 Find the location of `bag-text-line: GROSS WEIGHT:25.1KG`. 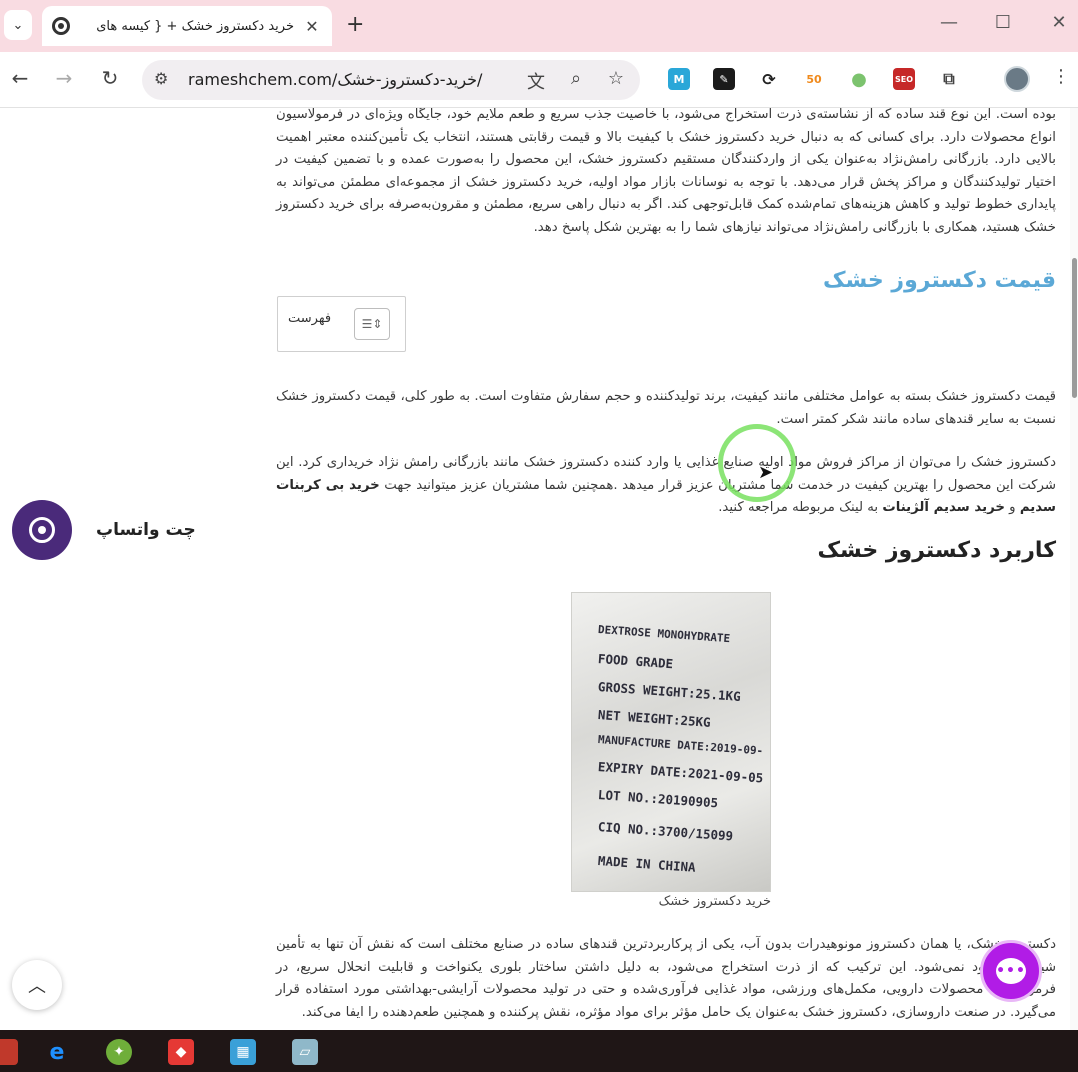

bag-text-line: GROSS WEIGHT:25.1KG is located at coordinates (669, 691).